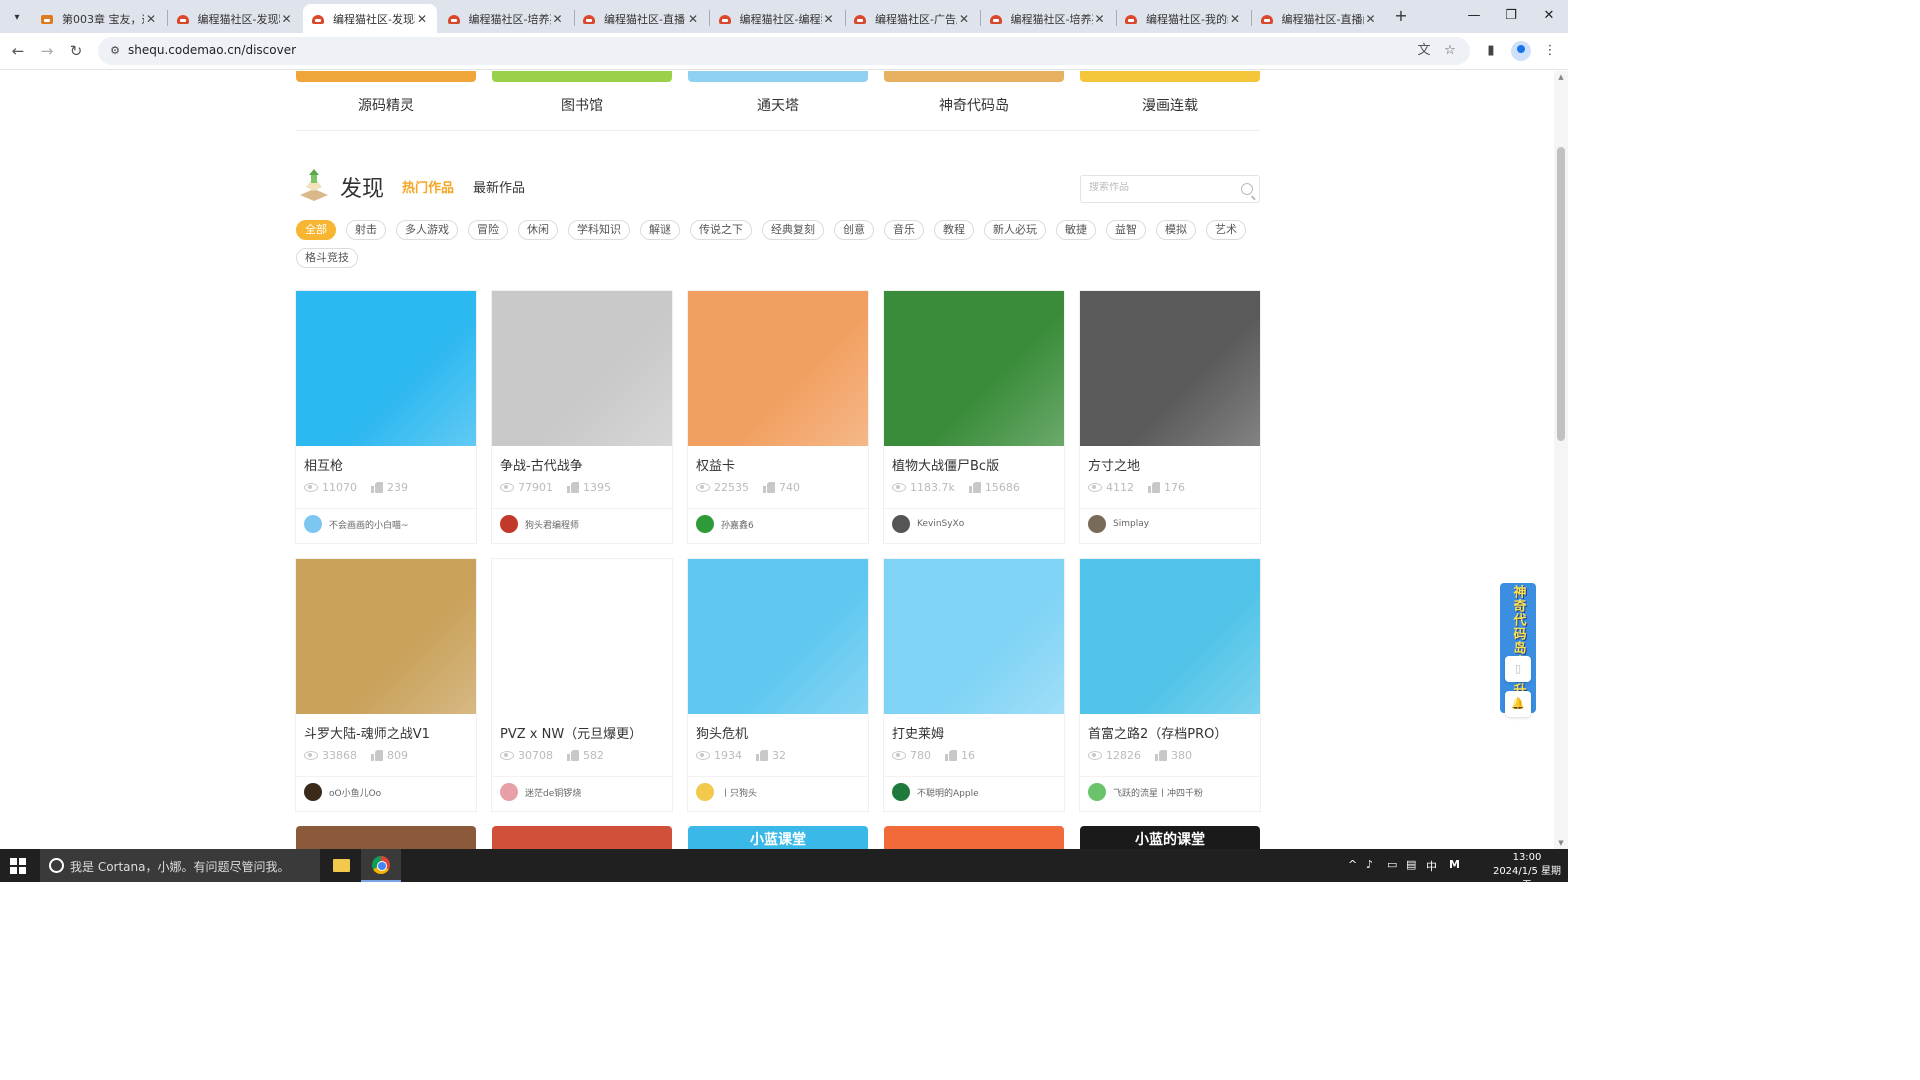  What do you see at coordinates (1226, 230) in the screenshot?
I see `category-tag: 艺术` at bounding box center [1226, 230].